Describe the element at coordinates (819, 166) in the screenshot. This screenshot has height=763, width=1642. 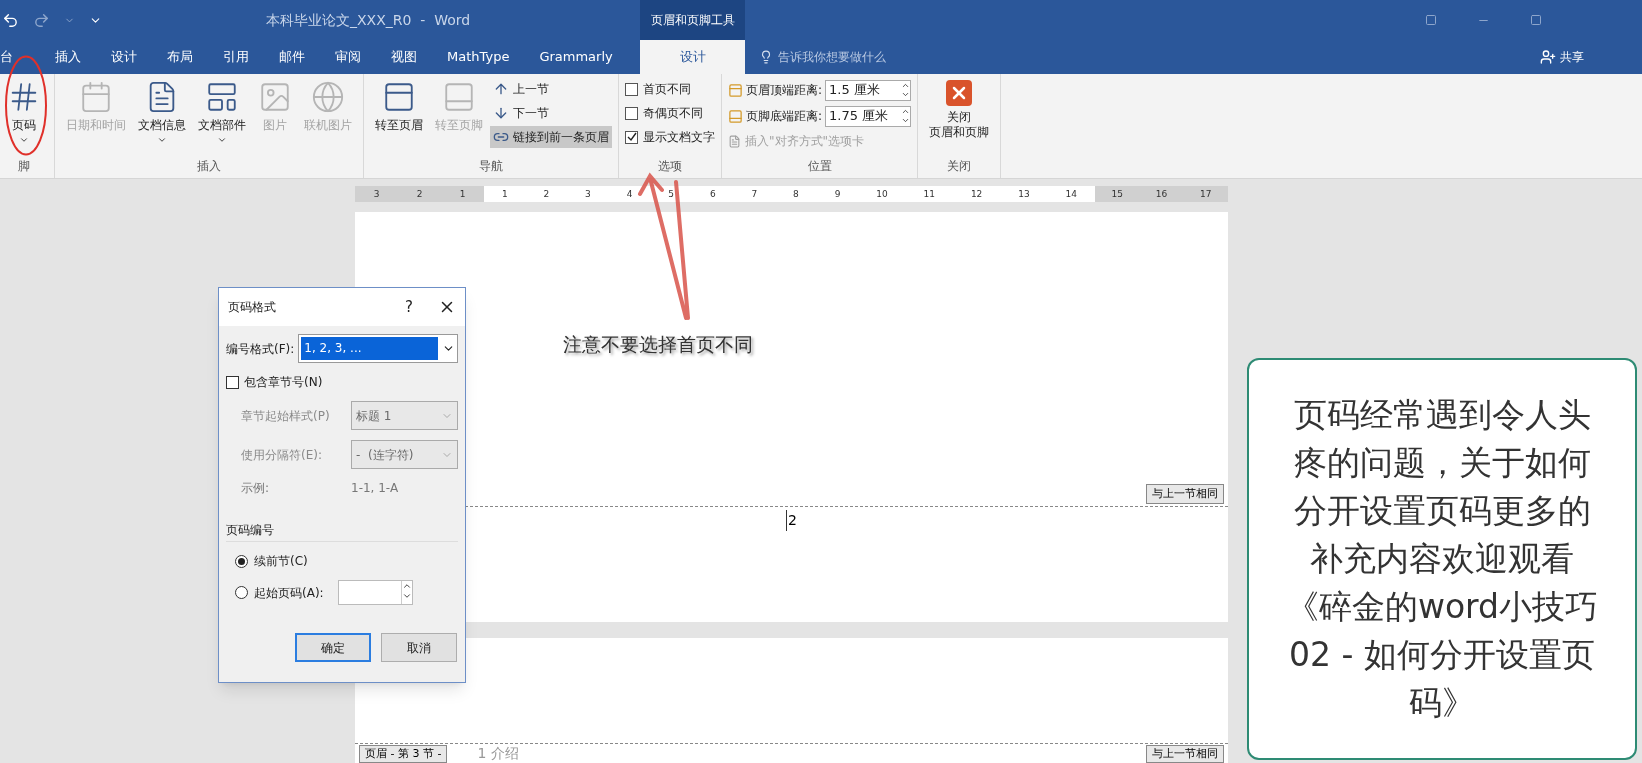
I see `group-label: 位置` at that location.